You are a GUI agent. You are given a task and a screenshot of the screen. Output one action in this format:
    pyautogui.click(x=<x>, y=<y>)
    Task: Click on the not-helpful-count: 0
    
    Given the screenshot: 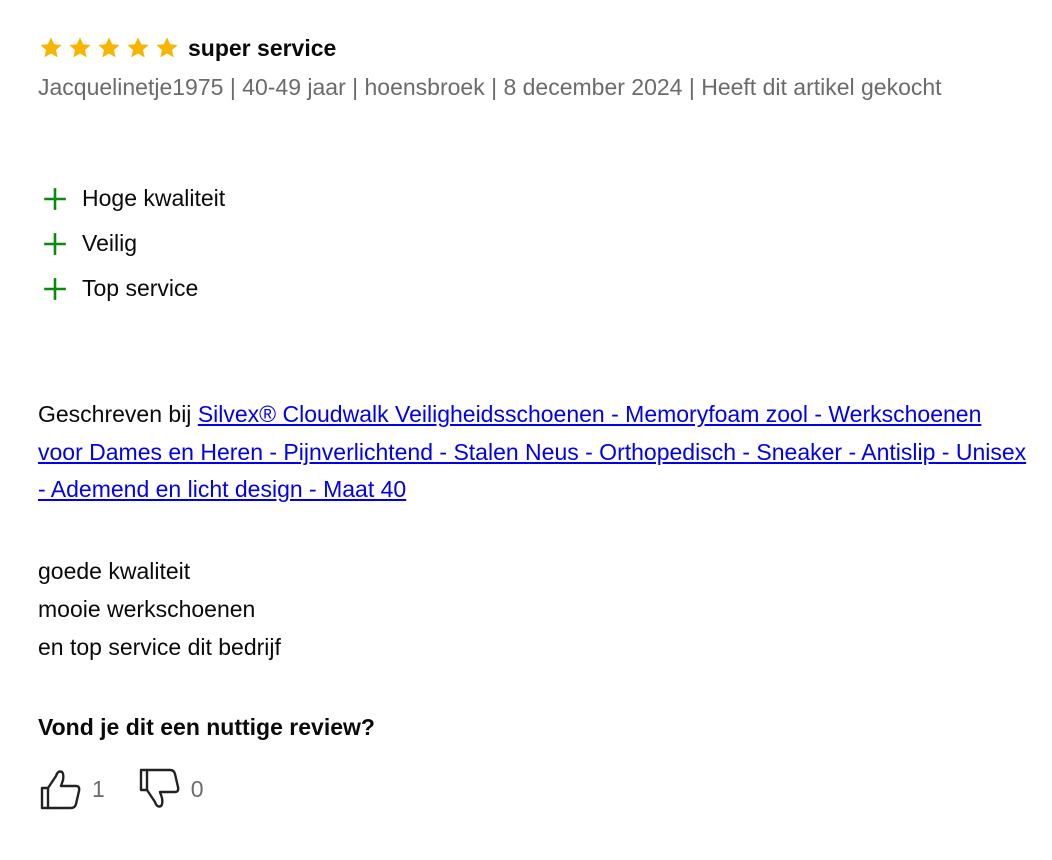 What is the action you would take?
    pyautogui.click(x=197, y=789)
    